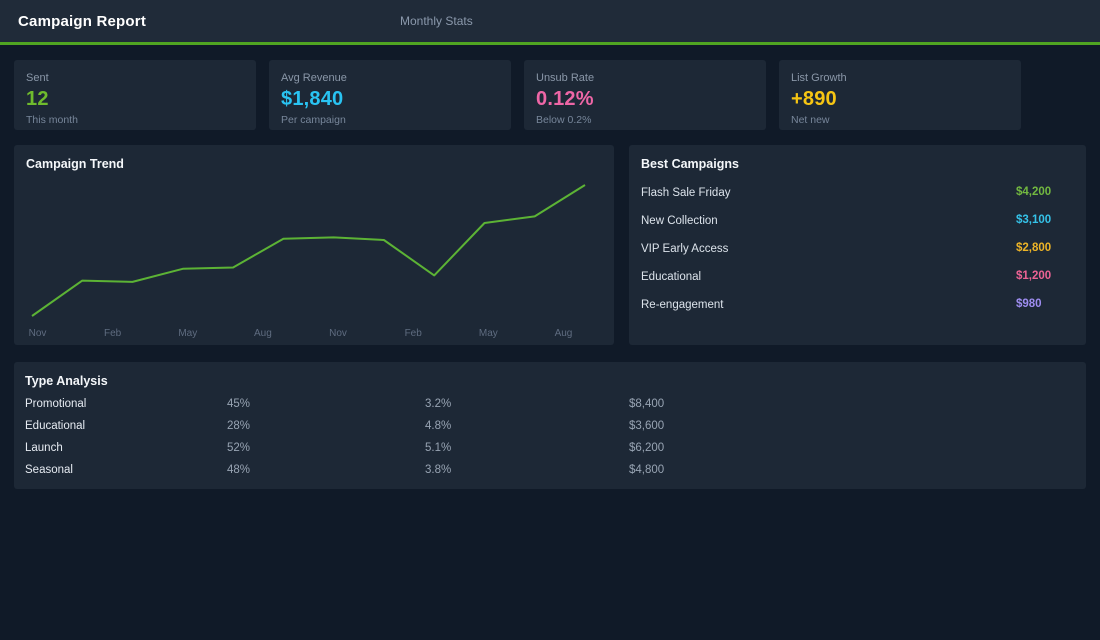 The height and width of the screenshot is (640, 1100). What do you see at coordinates (56, 404) in the screenshot?
I see `type-name: Promotional` at bounding box center [56, 404].